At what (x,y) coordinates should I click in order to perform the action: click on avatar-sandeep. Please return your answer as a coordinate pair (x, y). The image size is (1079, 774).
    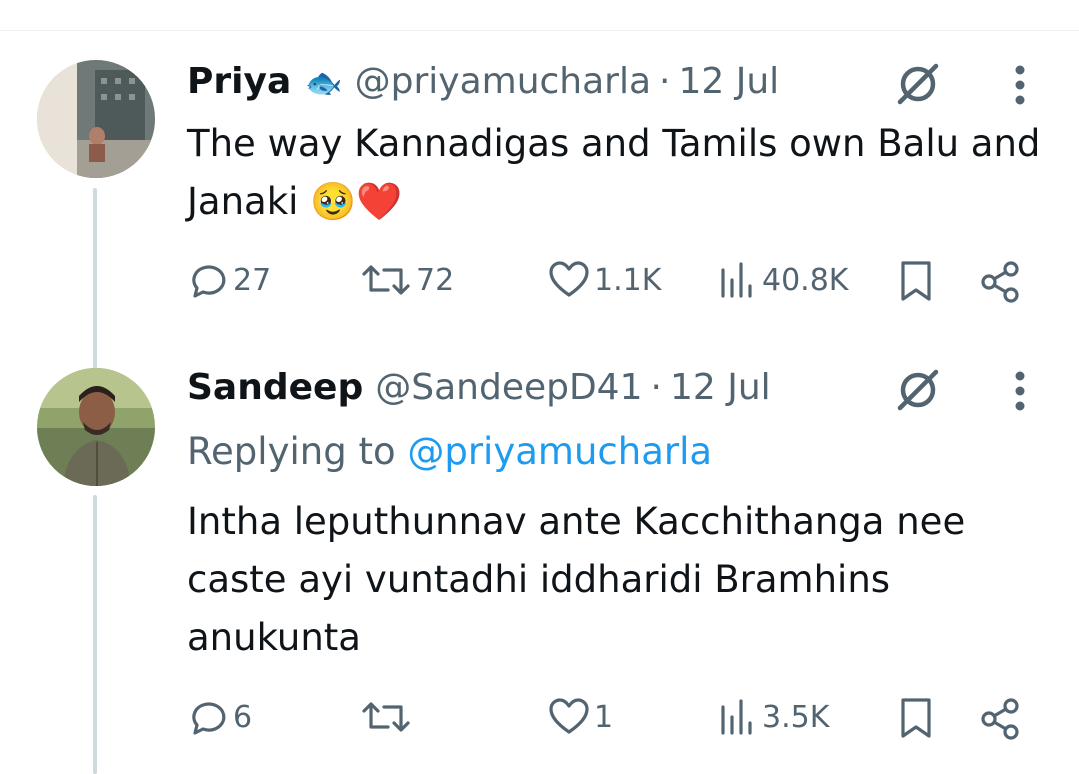
    Looking at the image, I should click on (96, 427).